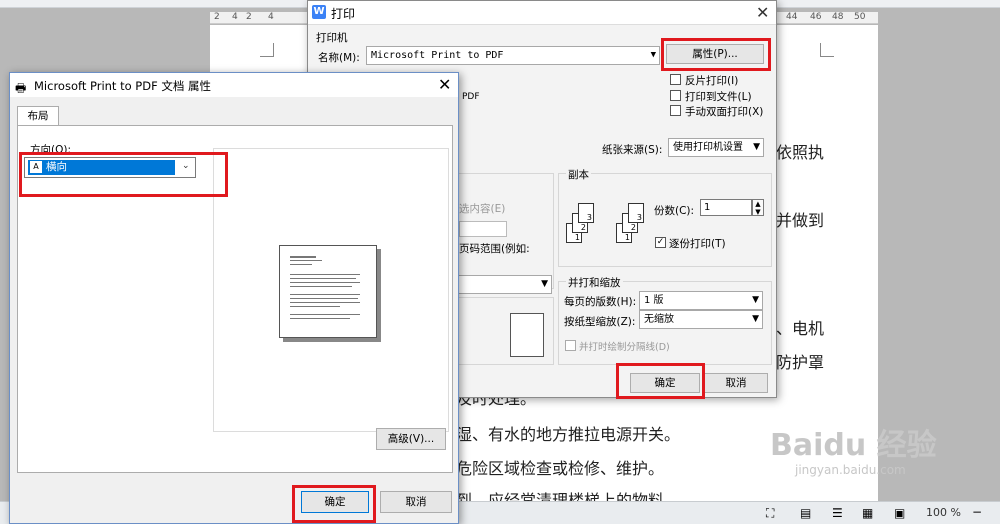  I want to click on selection-option: 选内容(E), so click(482, 208).